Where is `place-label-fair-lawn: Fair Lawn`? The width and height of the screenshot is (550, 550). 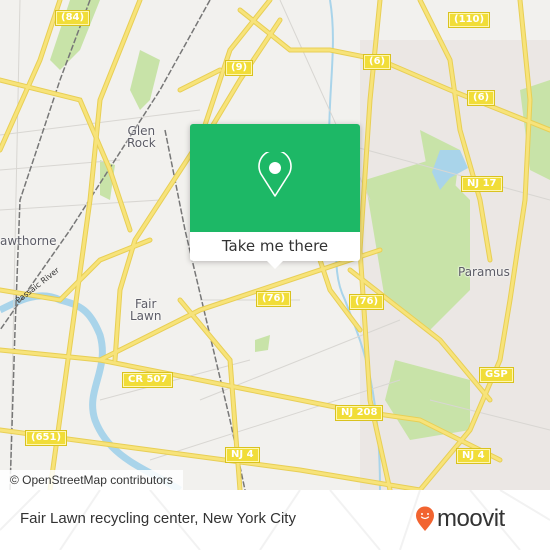 place-label-fair-lawn: Fair Lawn is located at coordinates (146, 310).